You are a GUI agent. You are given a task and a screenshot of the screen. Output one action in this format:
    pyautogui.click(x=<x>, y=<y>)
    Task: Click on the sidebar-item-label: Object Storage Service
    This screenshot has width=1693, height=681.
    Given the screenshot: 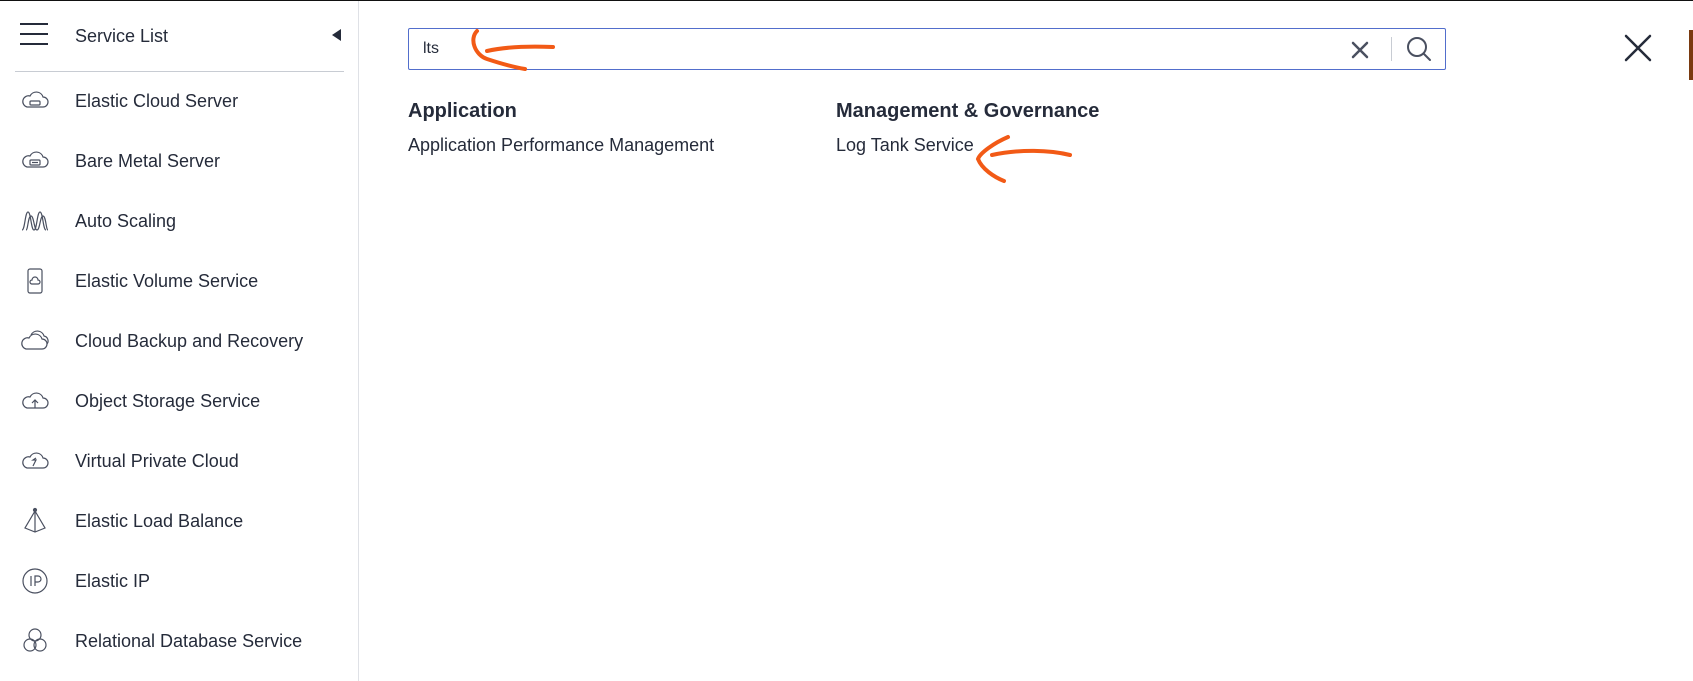 What is the action you would take?
    pyautogui.click(x=168, y=401)
    